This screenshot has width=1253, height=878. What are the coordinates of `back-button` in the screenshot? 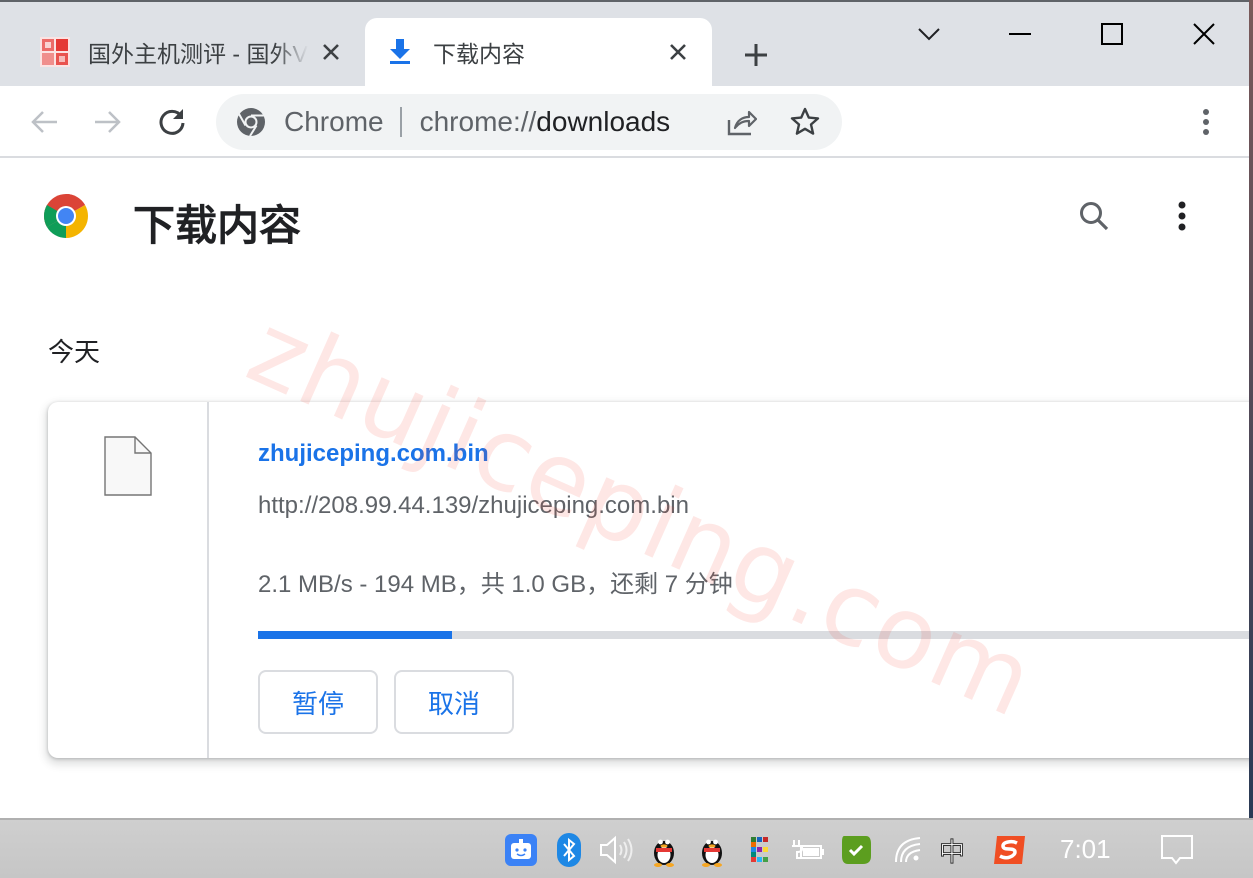 It's located at (44, 122).